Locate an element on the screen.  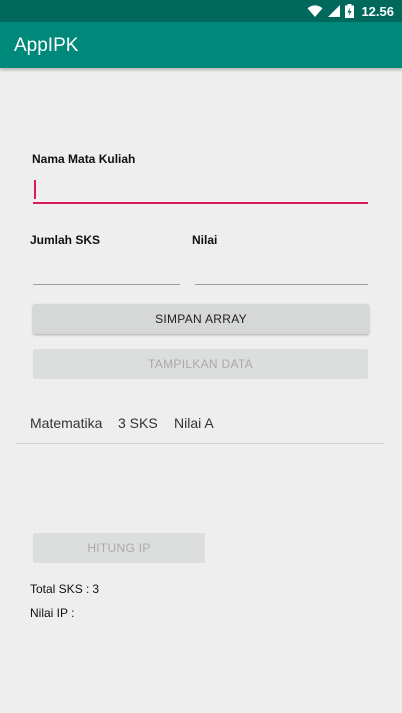
status-icons: 12.56 is located at coordinates (350, 11).